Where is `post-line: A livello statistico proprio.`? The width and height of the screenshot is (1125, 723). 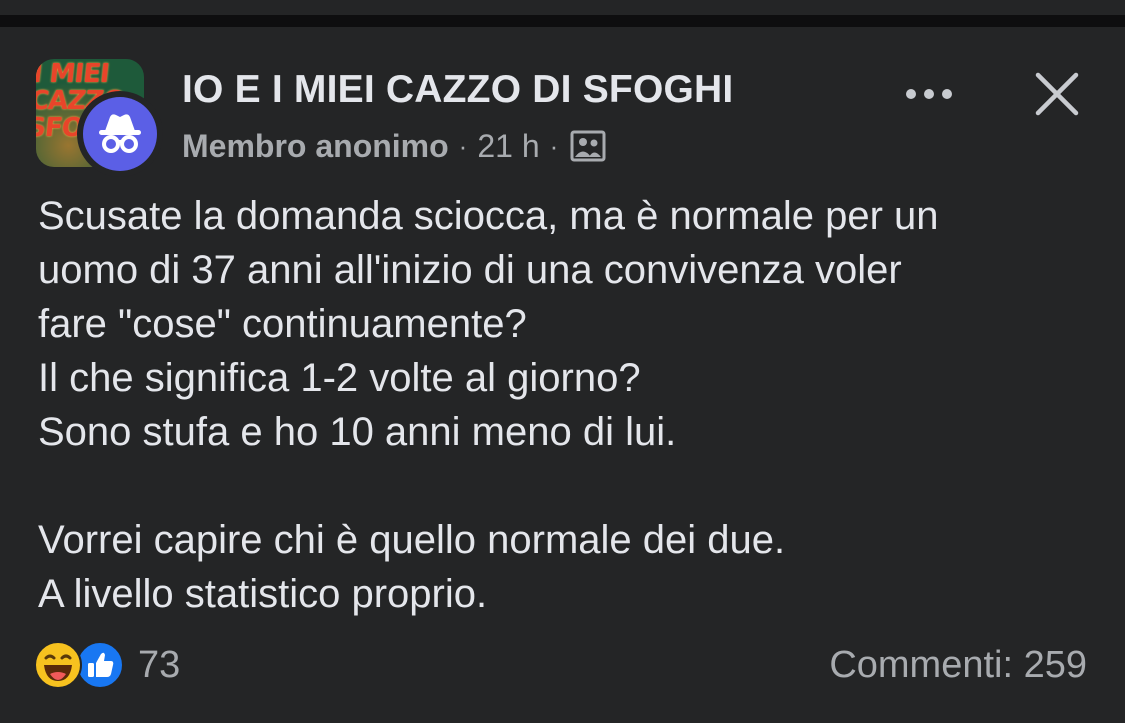 post-line: A livello statistico proprio. is located at coordinates (263, 594).